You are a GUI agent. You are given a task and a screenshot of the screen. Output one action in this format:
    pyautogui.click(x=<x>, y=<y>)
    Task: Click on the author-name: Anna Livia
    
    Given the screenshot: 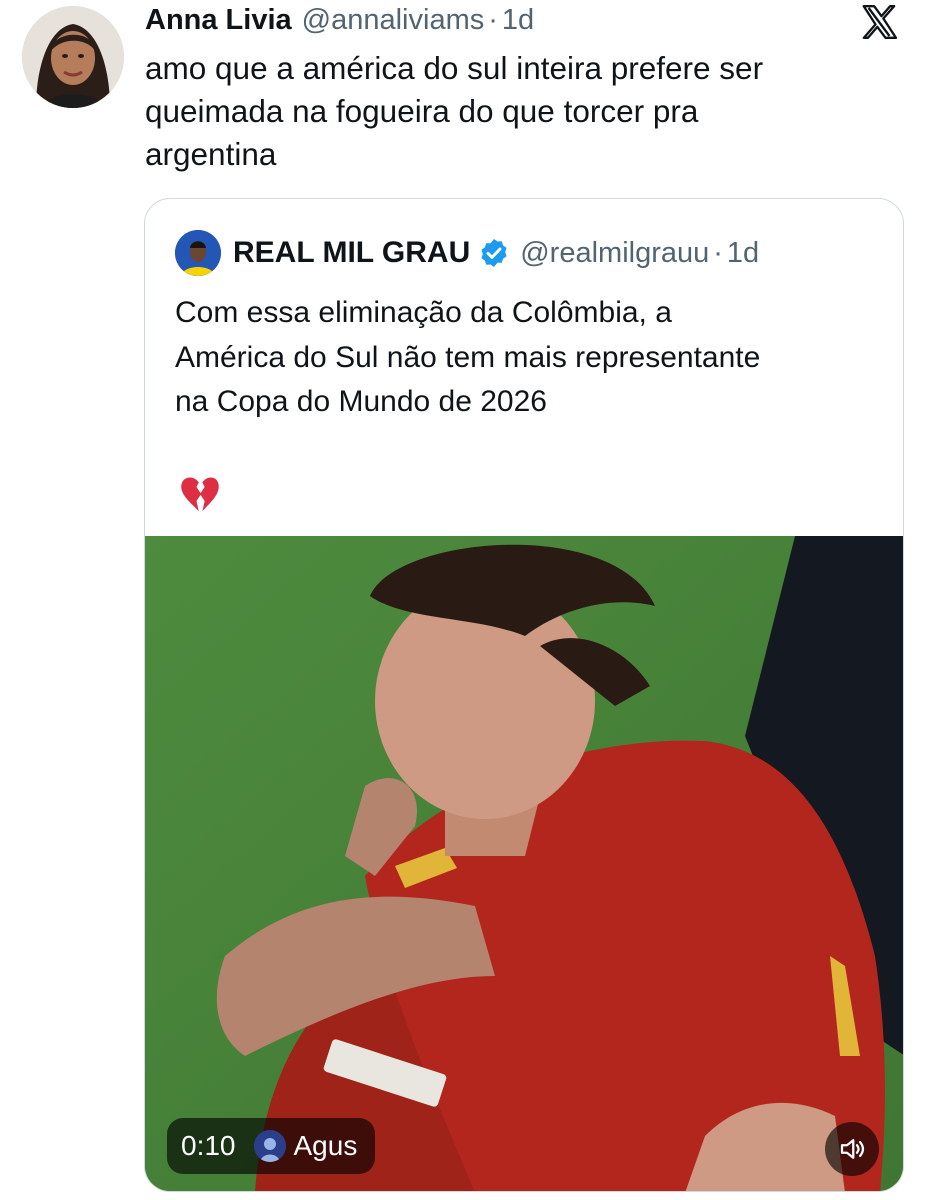 What is the action you would take?
    pyautogui.click(x=218, y=20)
    